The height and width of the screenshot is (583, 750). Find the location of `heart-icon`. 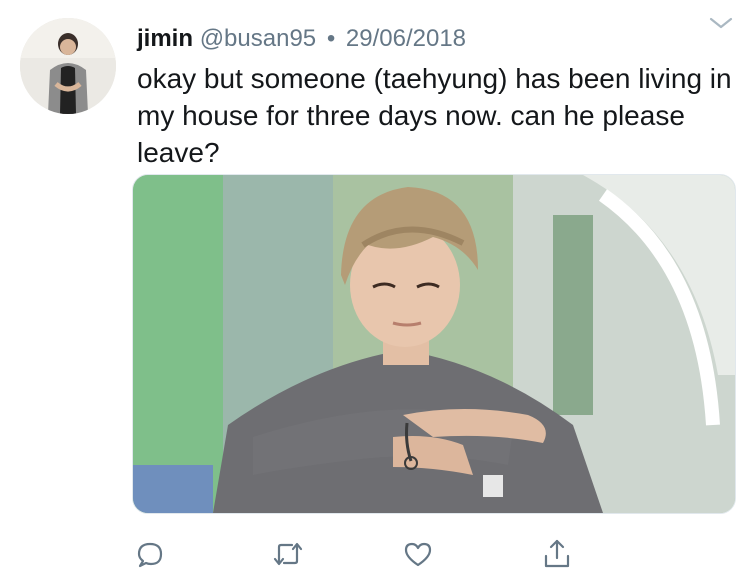

heart-icon is located at coordinates (418, 554).